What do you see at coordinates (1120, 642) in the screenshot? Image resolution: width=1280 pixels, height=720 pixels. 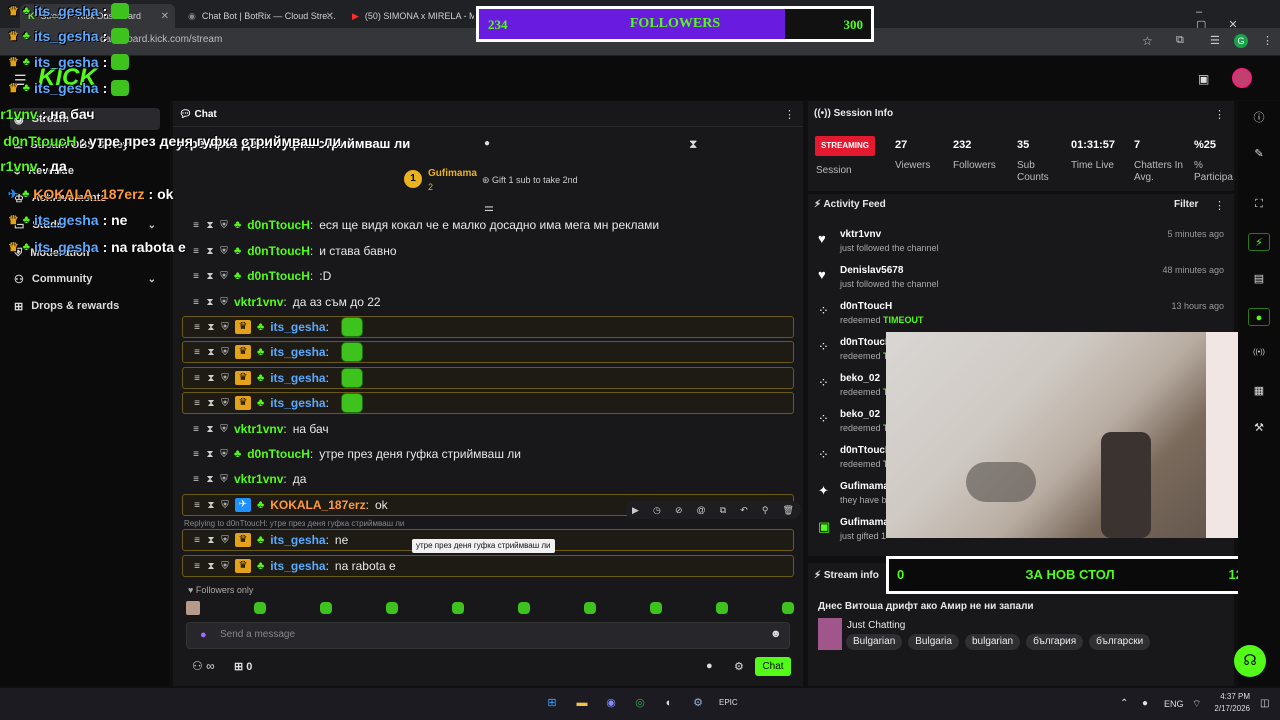 I see `stream-tag: български` at bounding box center [1120, 642].